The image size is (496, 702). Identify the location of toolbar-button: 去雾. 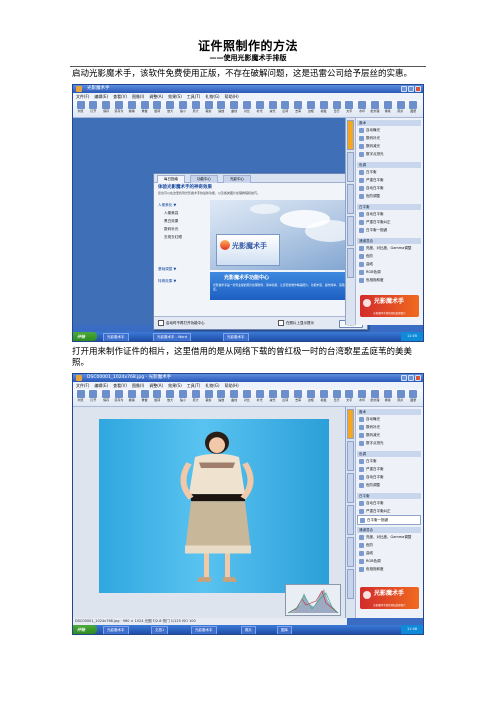
(298, 108).